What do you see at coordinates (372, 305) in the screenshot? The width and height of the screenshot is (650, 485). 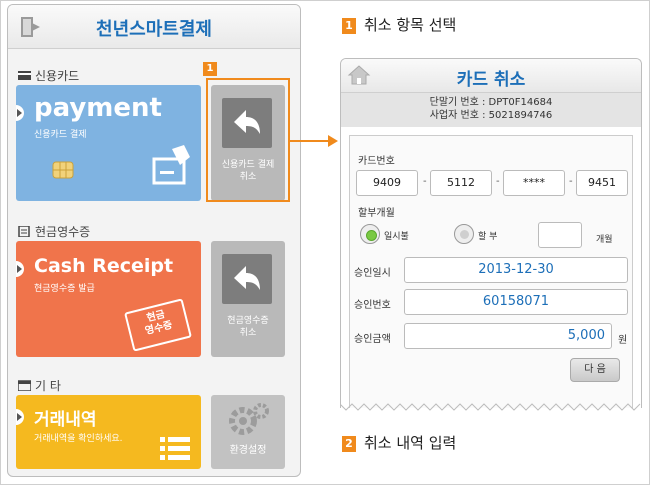 I see `approval-number-label: 승인번호` at bounding box center [372, 305].